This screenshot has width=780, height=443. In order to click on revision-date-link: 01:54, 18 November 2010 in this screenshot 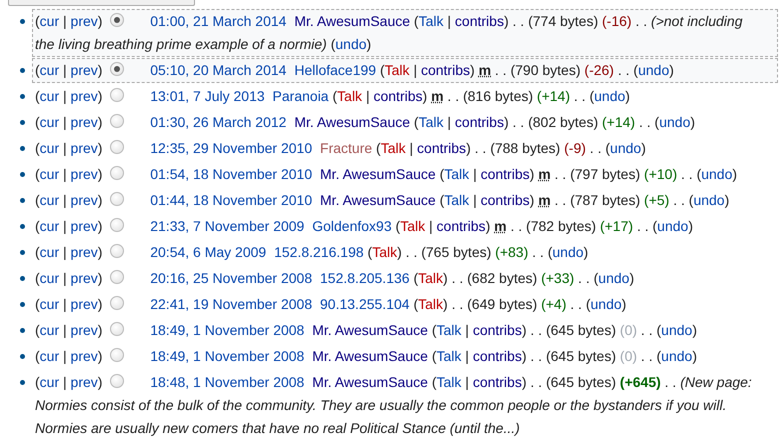, I will do `click(231, 174)`.